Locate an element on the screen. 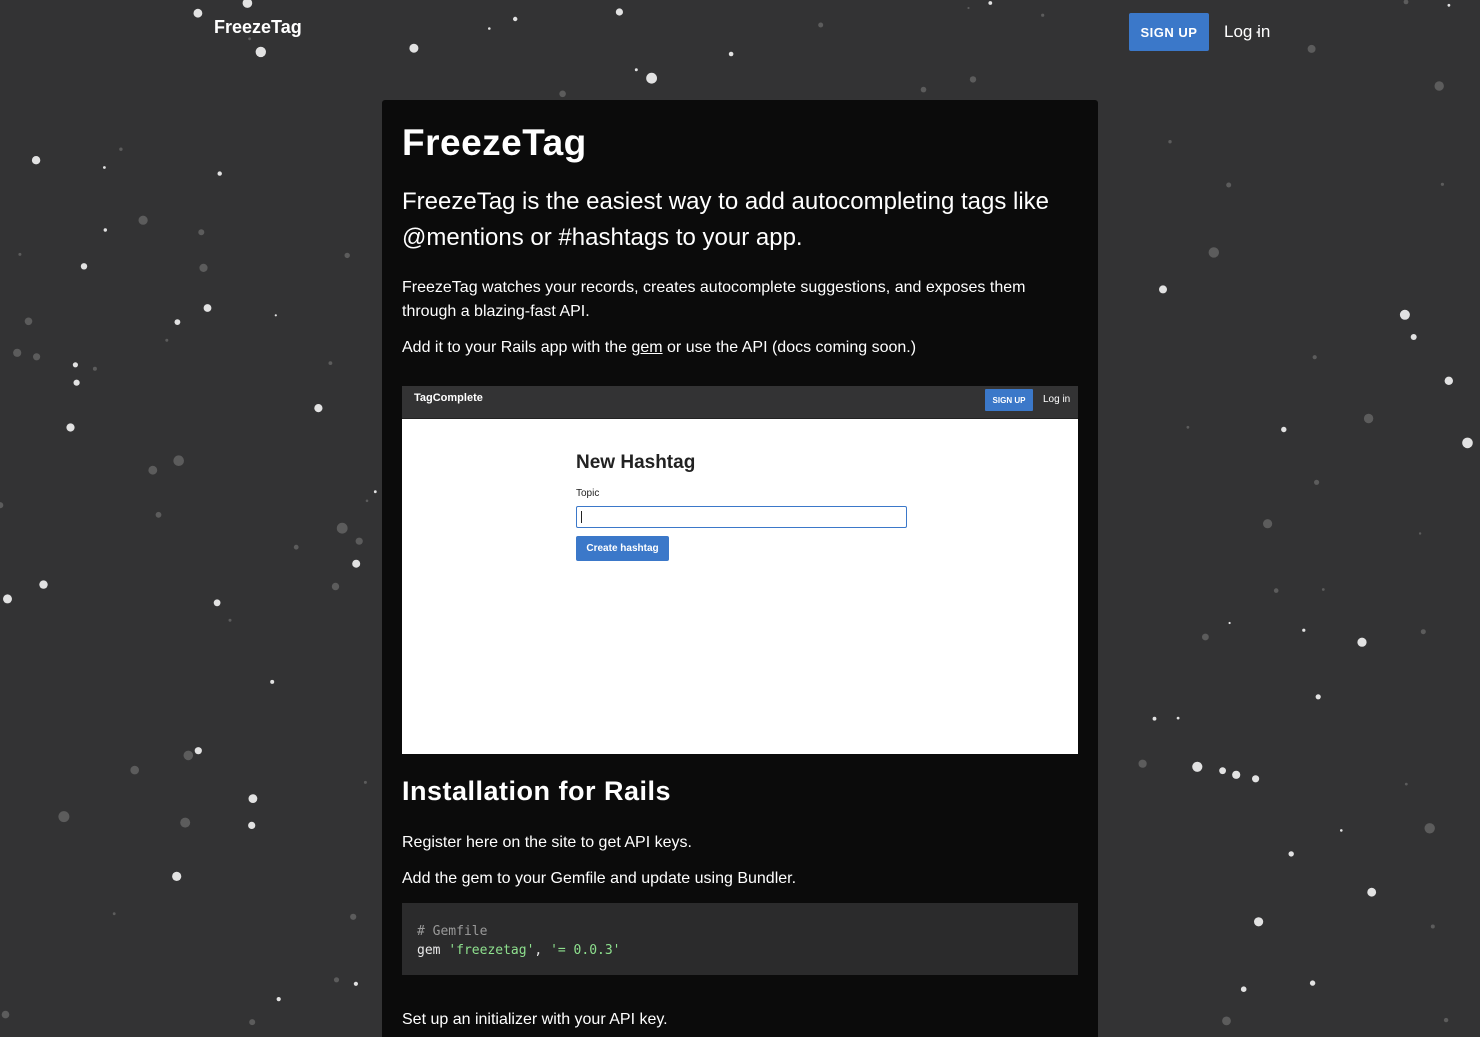 The image size is (1480, 1037). code-line: gem 'freezetag', '= 0.0.3' is located at coordinates (519, 950).